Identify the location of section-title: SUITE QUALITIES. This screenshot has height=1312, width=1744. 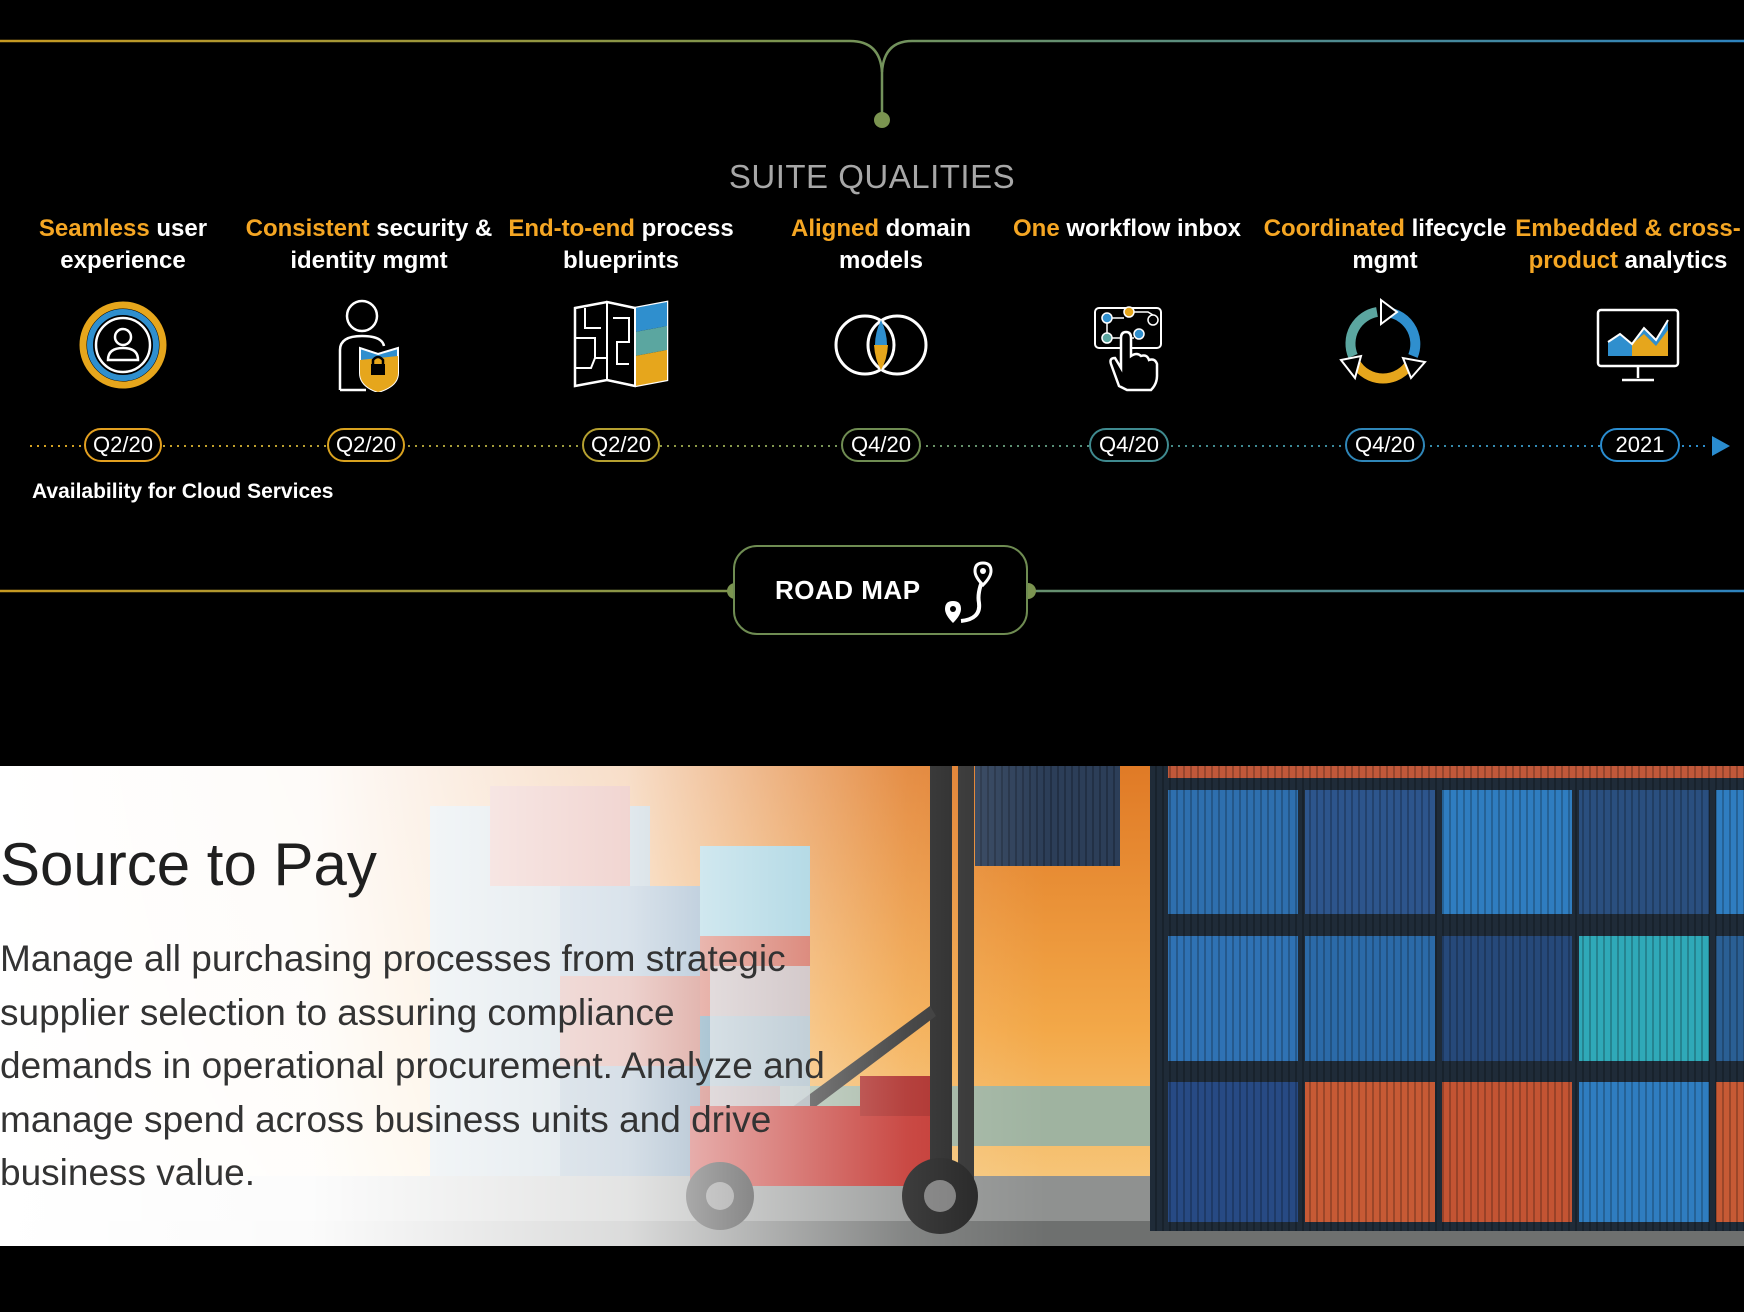
(872, 176).